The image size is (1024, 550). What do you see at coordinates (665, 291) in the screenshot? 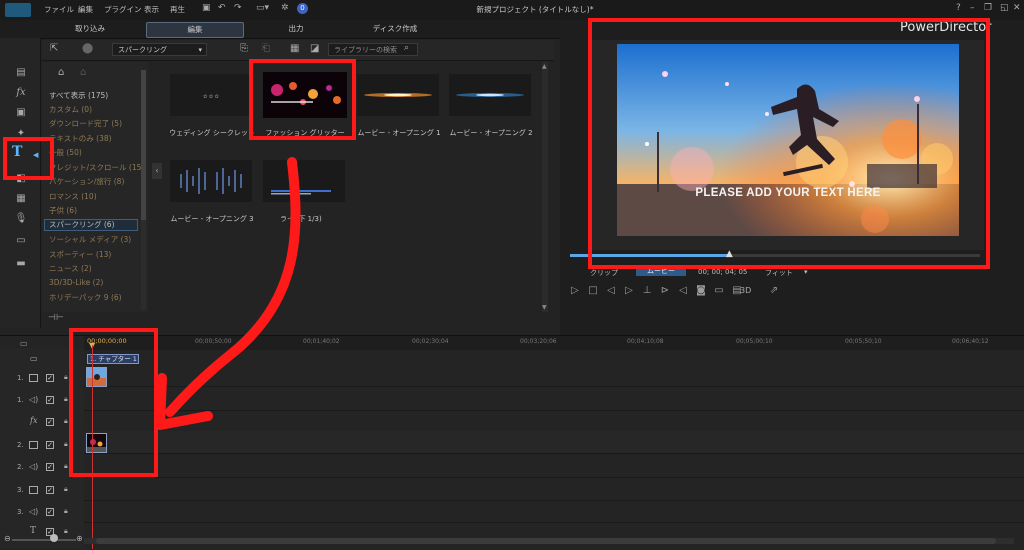
I see `fast-forward-icon: ⊳` at bounding box center [665, 291].